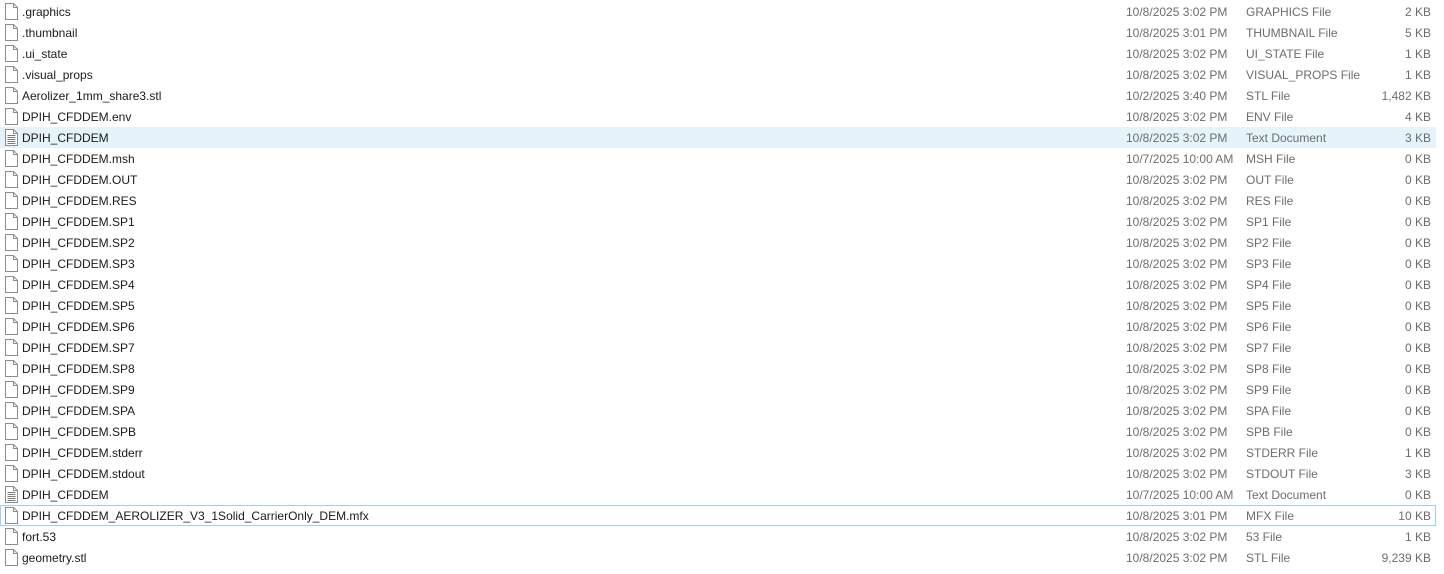 This screenshot has height=574, width=1444. What do you see at coordinates (80, 180) in the screenshot?
I see `file-name: DPIH_CFDDEM.OUT` at bounding box center [80, 180].